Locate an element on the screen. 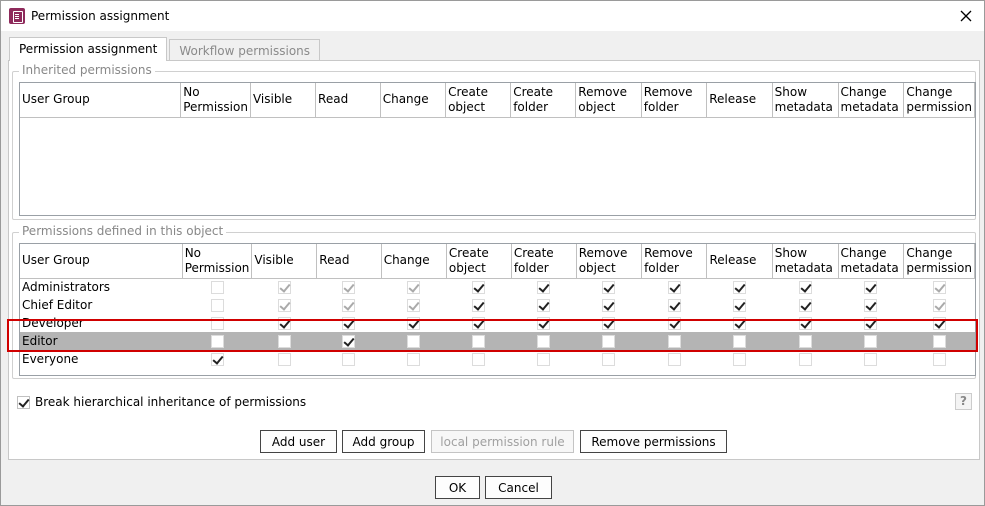 The width and height of the screenshot is (985, 506). defined-column-header: Release is located at coordinates (739, 261).